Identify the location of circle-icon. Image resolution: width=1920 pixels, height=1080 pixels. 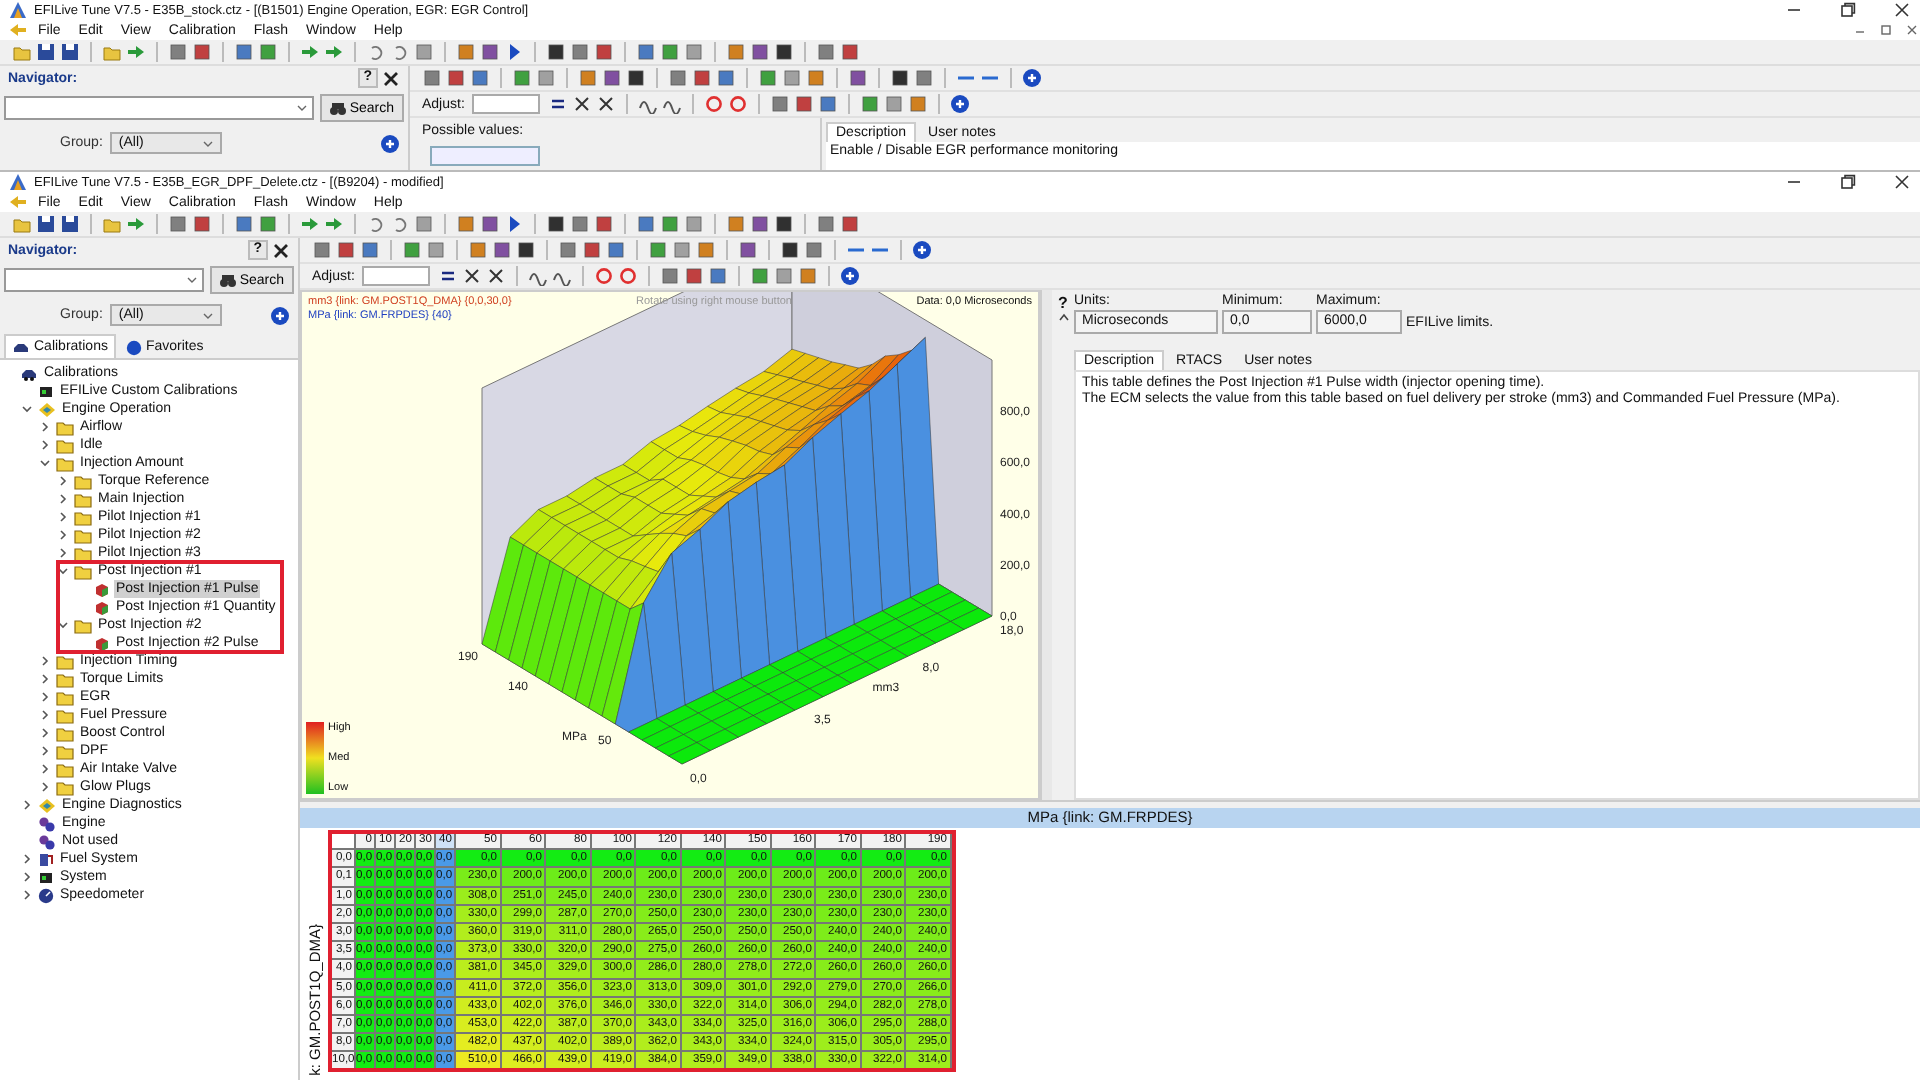
(133, 347).